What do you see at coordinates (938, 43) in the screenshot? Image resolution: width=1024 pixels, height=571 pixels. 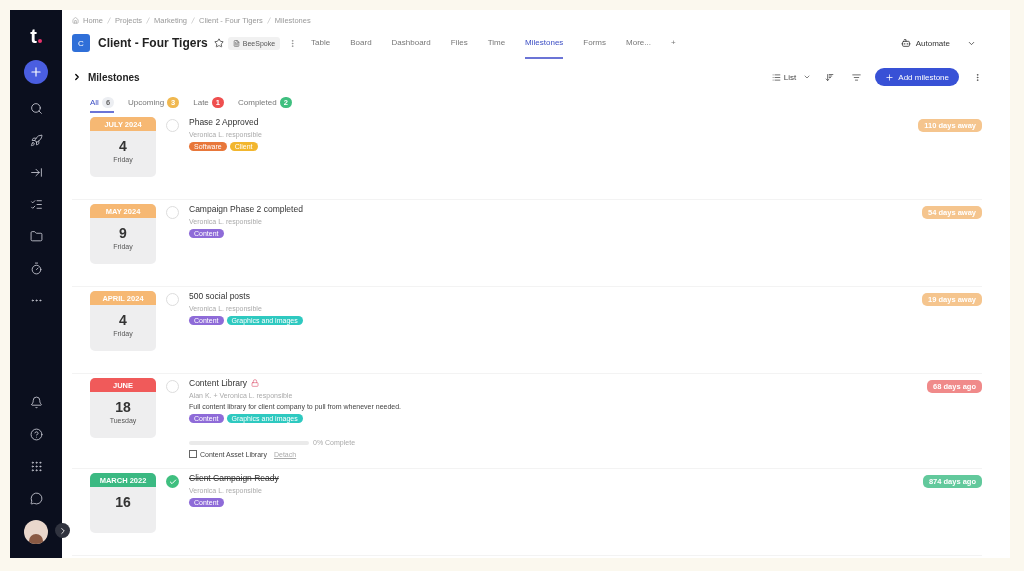 I see `automate-button: Automate` at bounding box center [938, 43].